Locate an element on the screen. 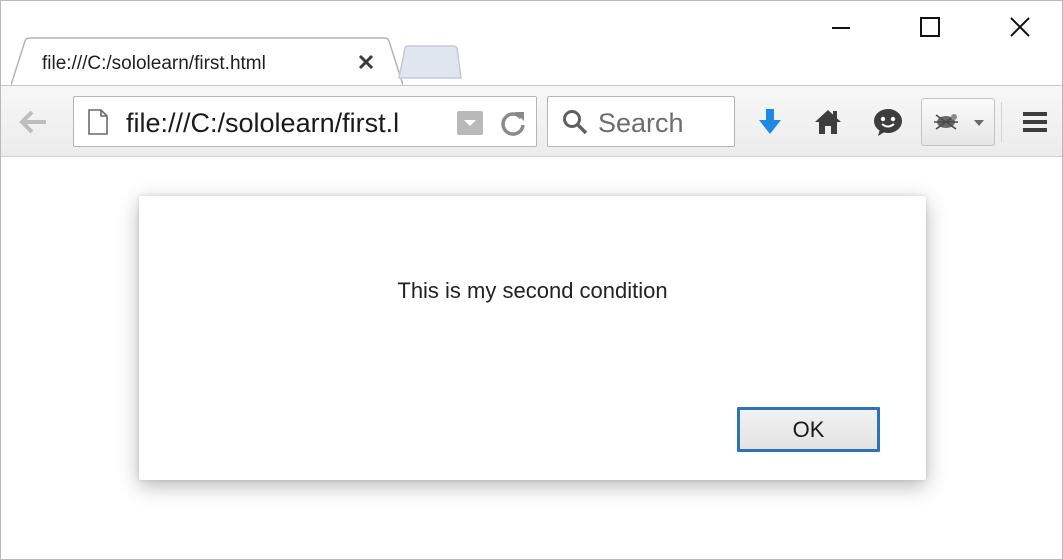  magnifier-icon is located at coordinates (575, 122).